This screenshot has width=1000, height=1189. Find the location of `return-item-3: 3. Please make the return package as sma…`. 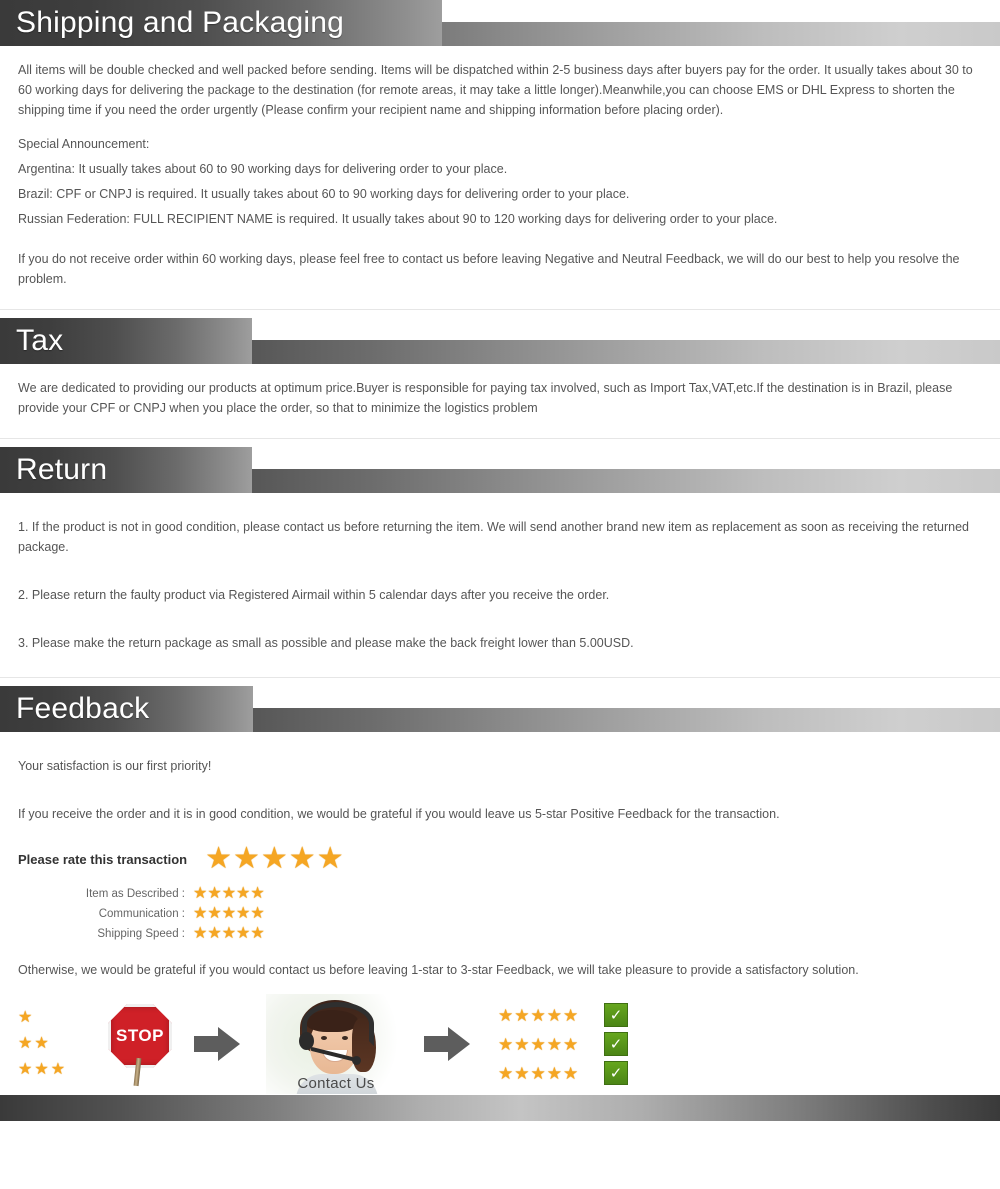

return-item-3: 3. Please make the return package as sma… is located at coordinates (326, 643).